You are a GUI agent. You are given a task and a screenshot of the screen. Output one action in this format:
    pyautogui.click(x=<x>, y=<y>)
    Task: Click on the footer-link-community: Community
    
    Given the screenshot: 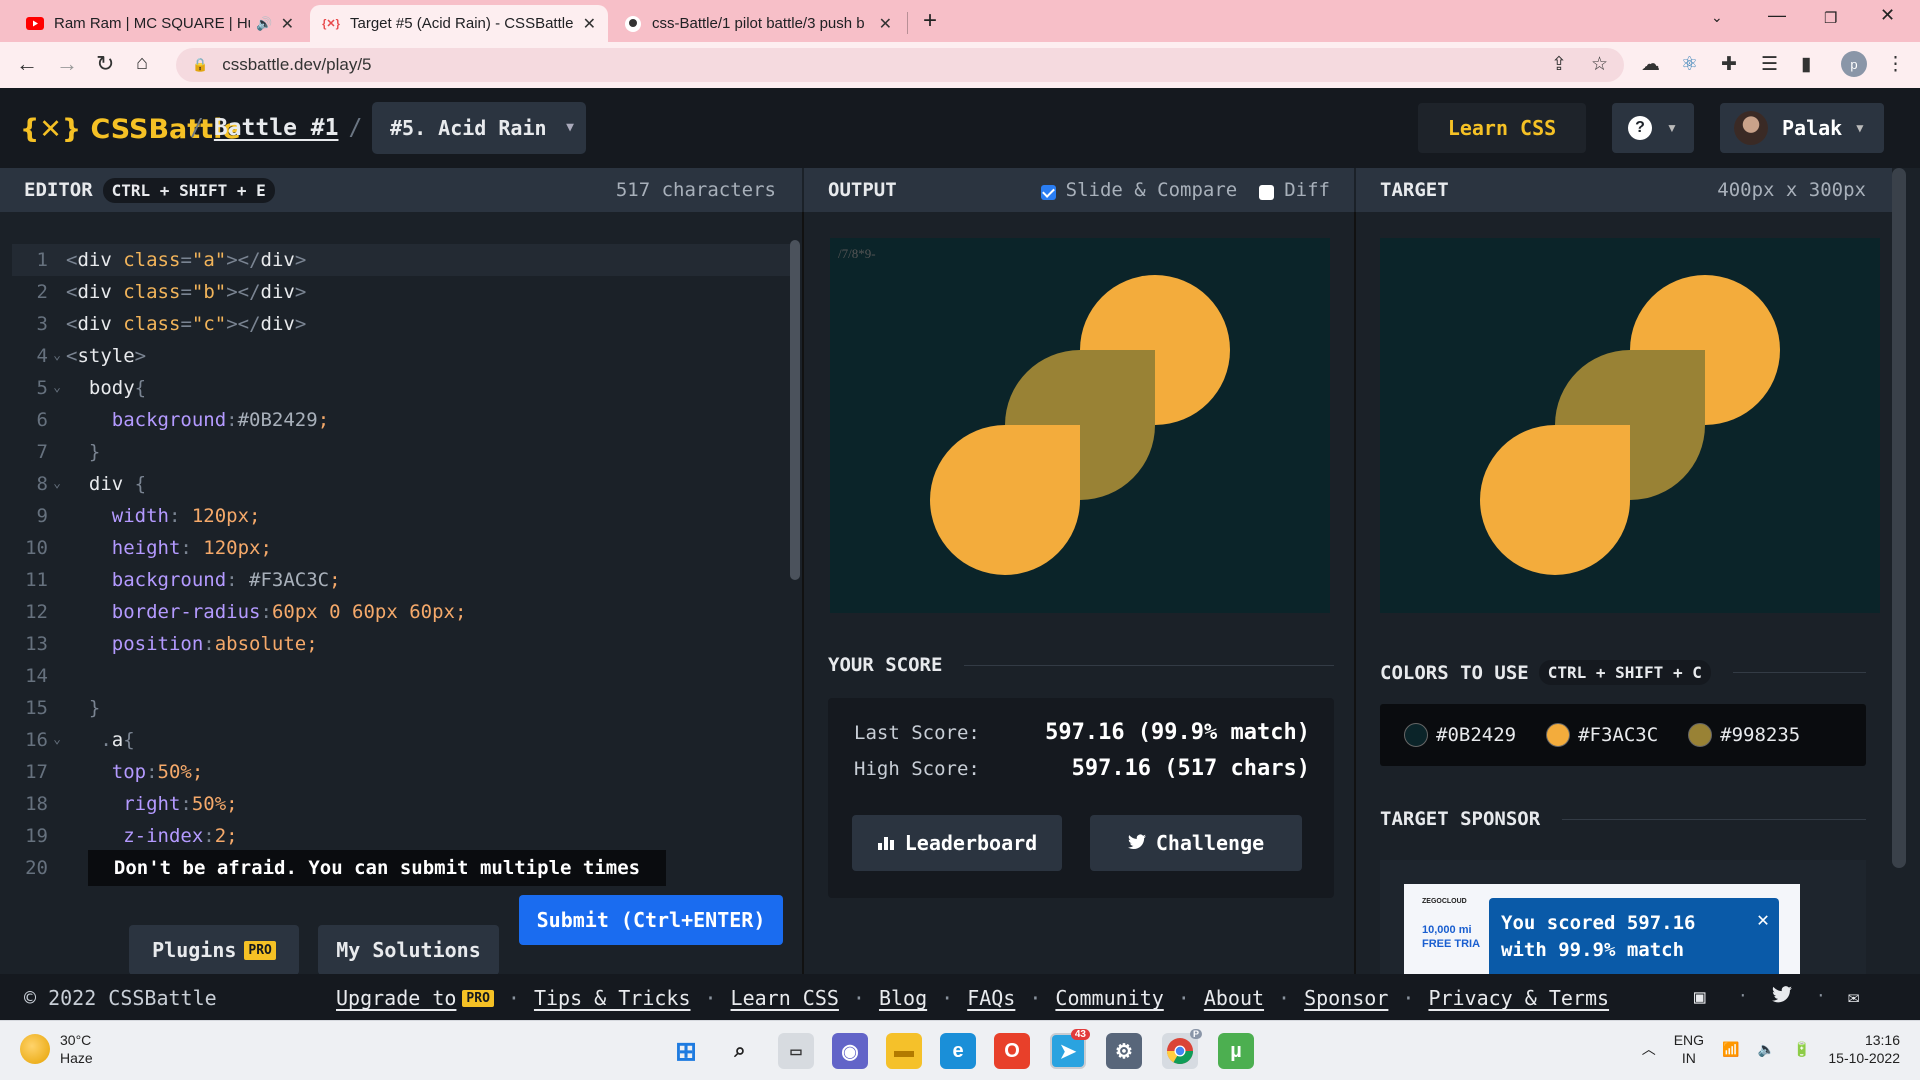 What is the action you would take?
    pyautogui.click(x=1109, y=998)
    